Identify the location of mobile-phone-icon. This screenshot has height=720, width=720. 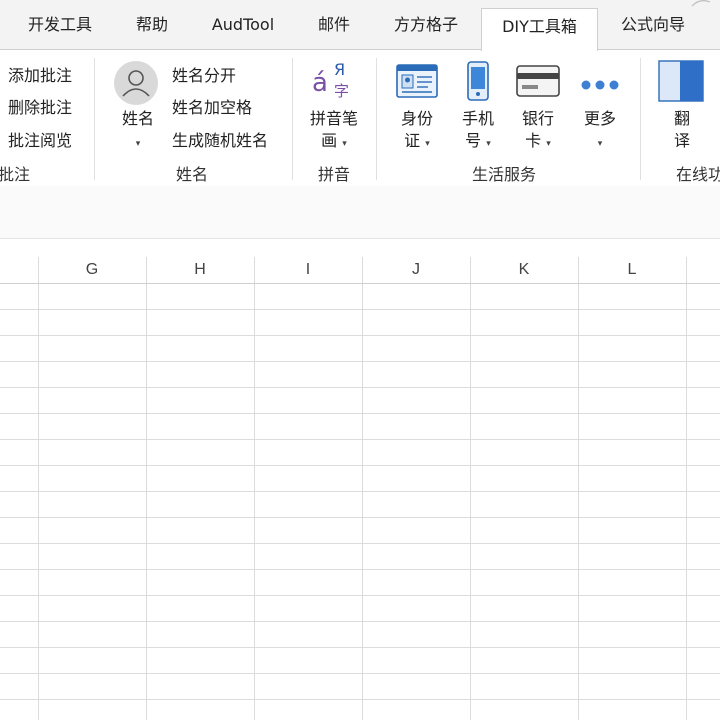
(478, 81).